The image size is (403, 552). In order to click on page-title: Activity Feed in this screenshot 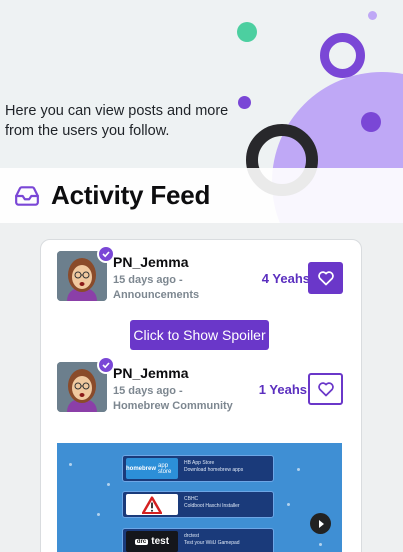, I will do `click(131, 195)`.